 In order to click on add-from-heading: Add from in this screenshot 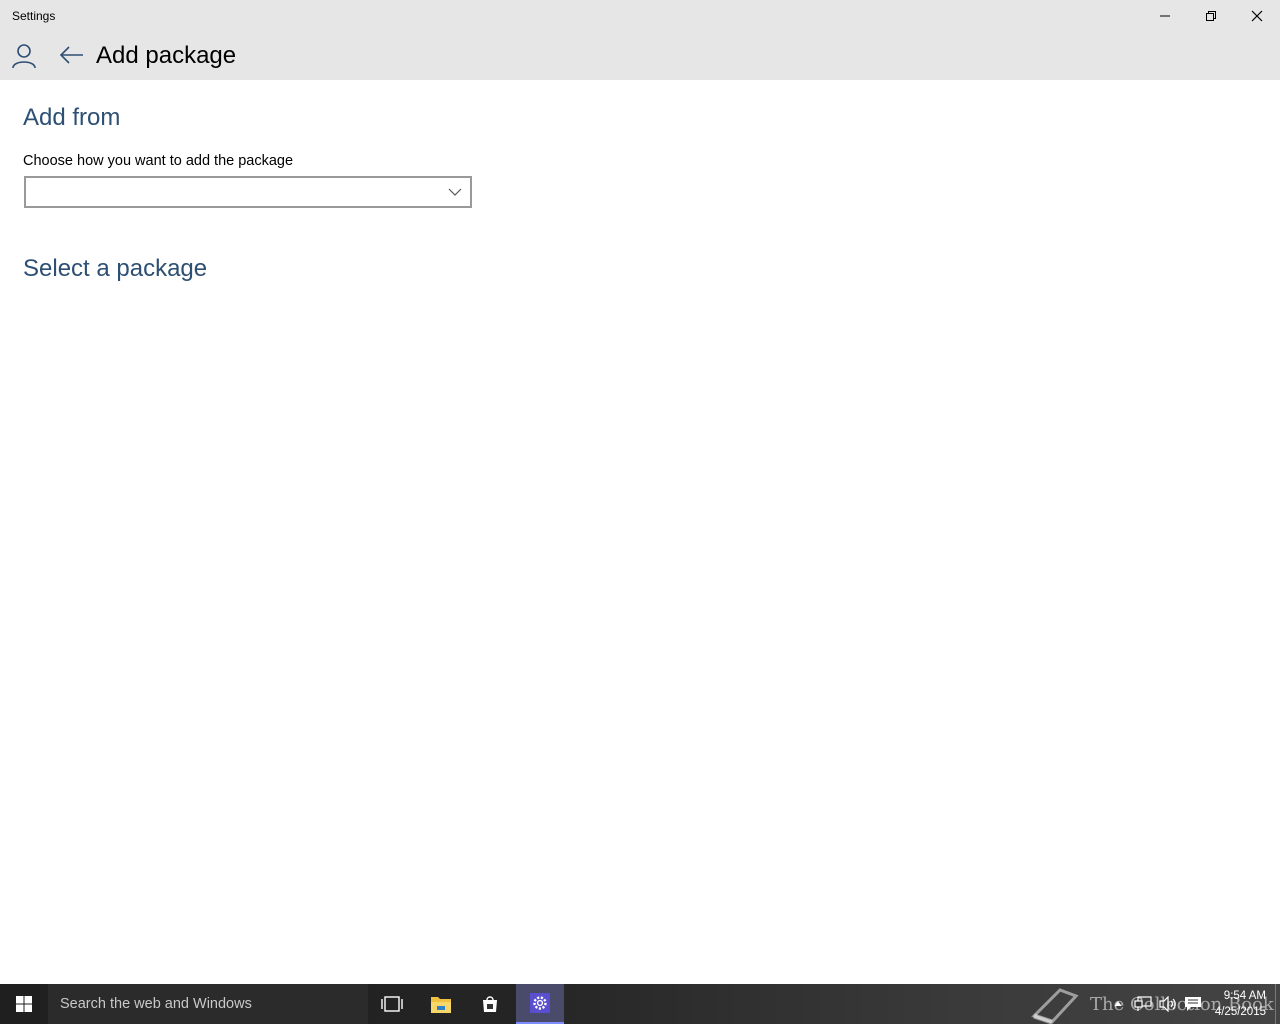, I will do `click(72, 117)`.